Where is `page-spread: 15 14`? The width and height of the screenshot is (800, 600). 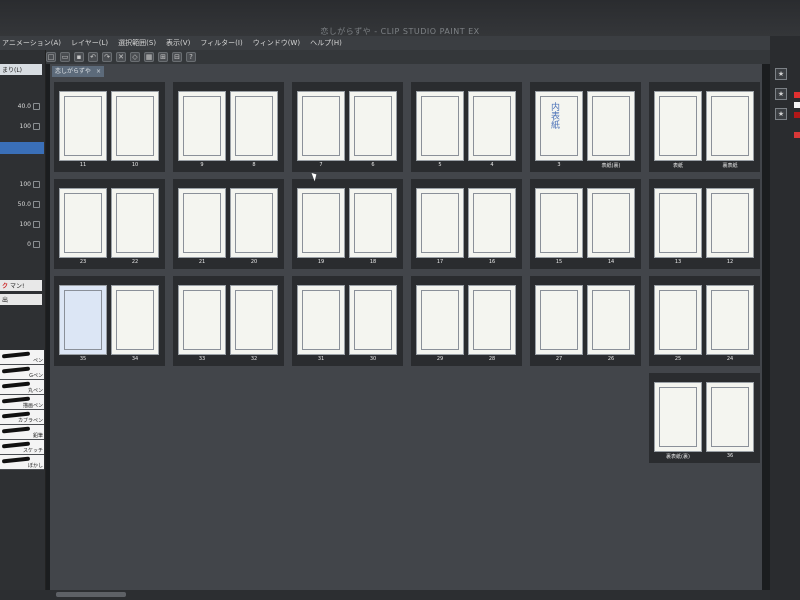
page-spread: 15 14 is located at coordinates (585, 224).